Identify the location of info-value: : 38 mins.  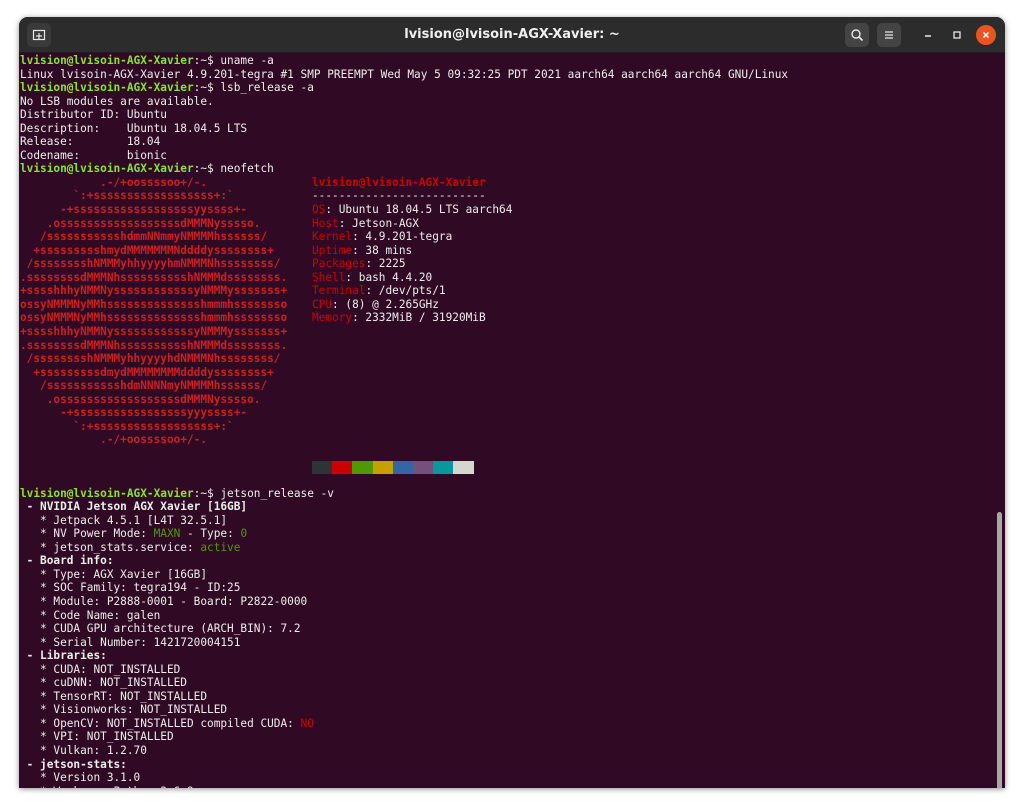
(382, 250).